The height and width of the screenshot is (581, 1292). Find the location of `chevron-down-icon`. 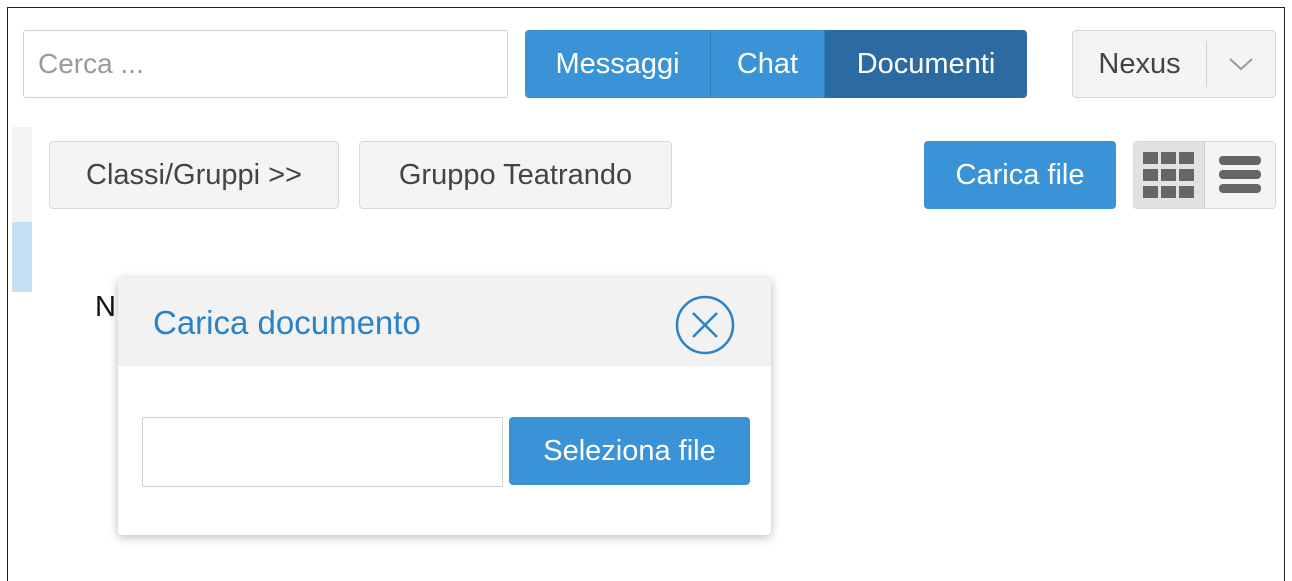

chevron-down-icon is located at coordinates (1241, 64).